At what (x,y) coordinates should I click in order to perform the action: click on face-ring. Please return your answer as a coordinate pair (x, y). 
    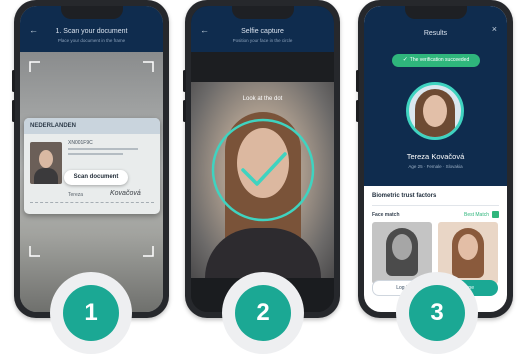
    Looking at the image, I should click on (263, 170).